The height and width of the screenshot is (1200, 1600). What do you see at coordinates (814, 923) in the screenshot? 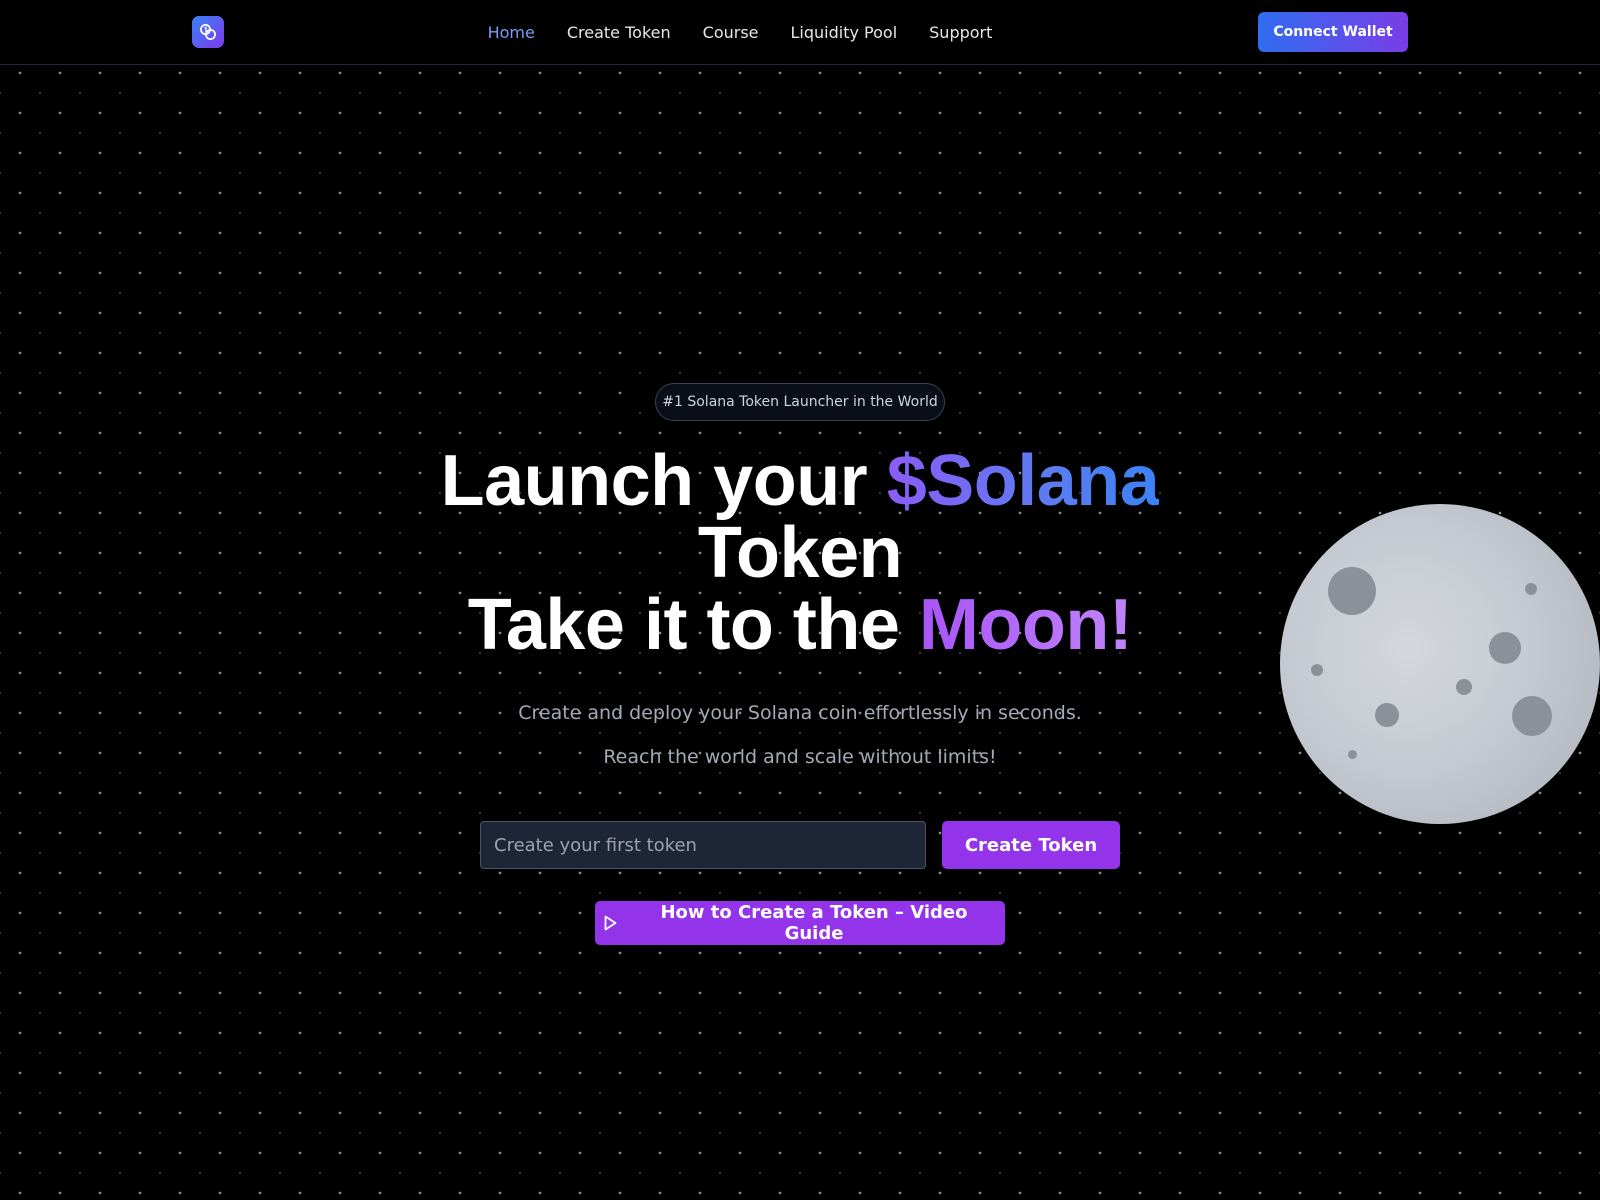
I see `video-guide-label: How to Create a Token – Video Guide` at bounding box center [814, 923].